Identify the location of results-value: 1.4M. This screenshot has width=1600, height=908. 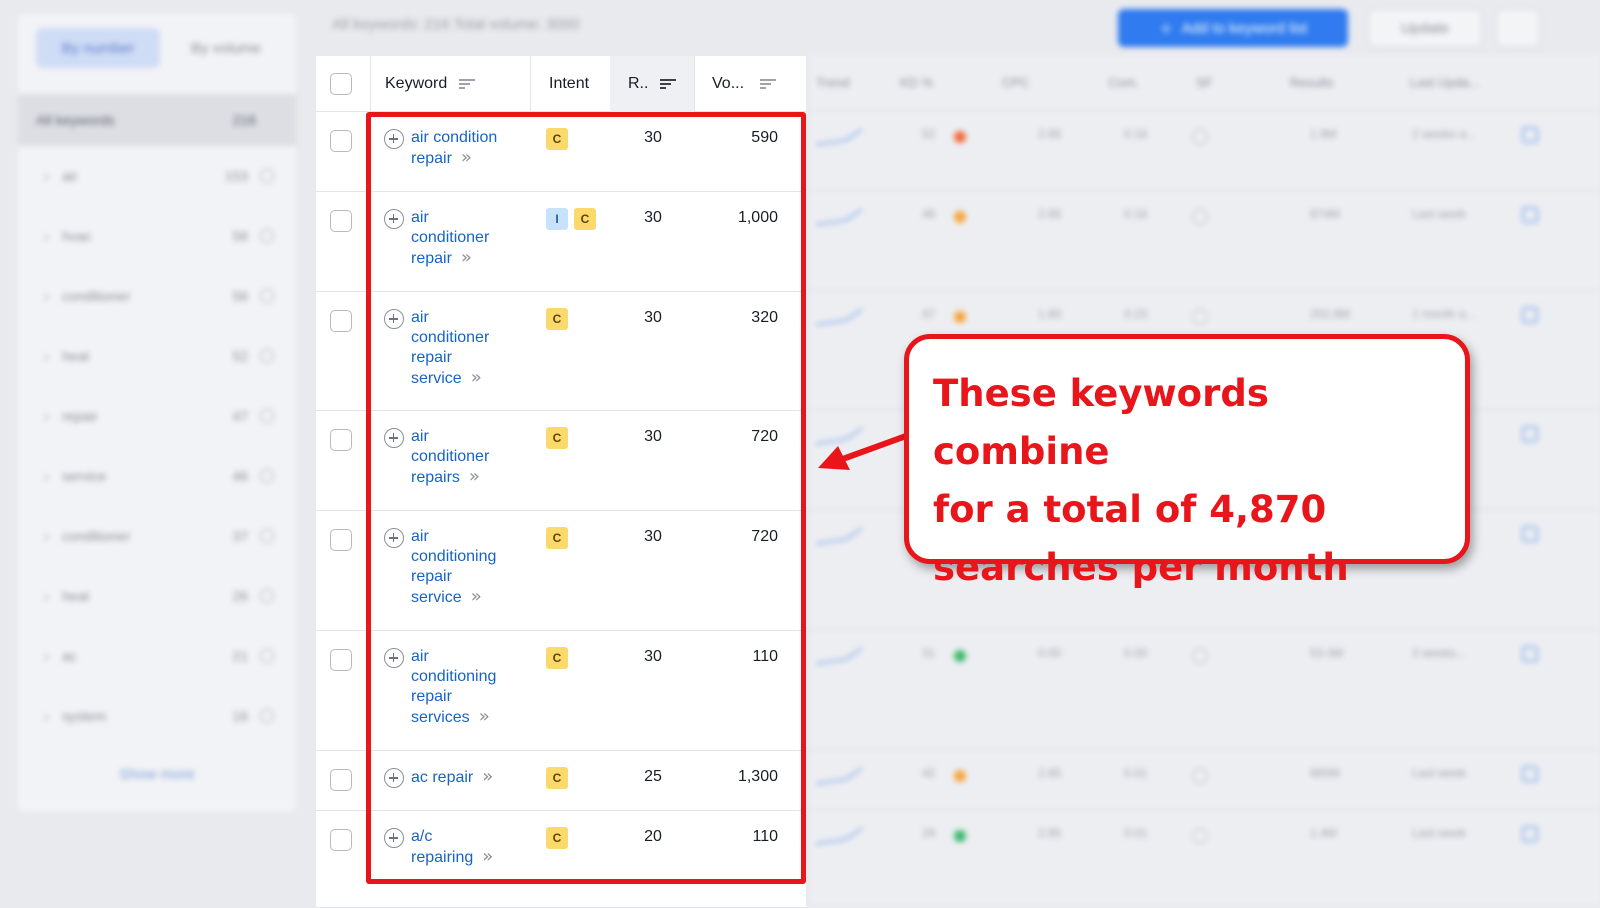
(1323, 833).